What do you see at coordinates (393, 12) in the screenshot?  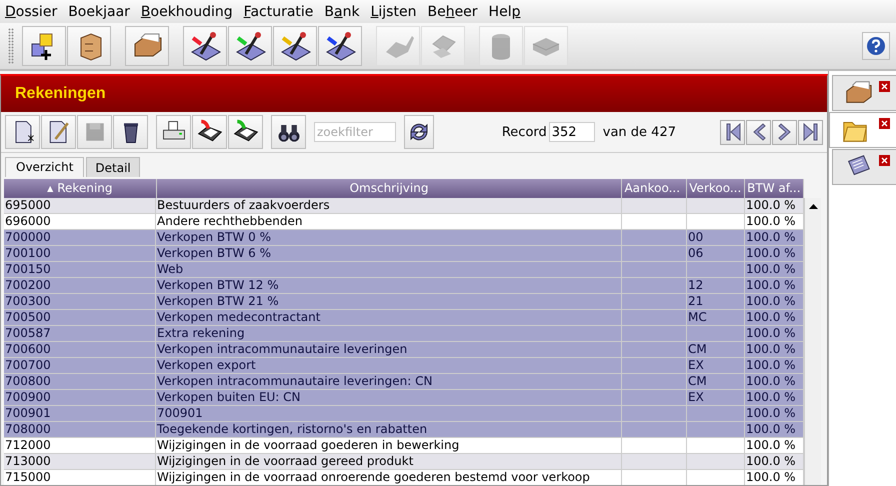 I see `menu-item: Lijsten` at bounding box center [393, 12].